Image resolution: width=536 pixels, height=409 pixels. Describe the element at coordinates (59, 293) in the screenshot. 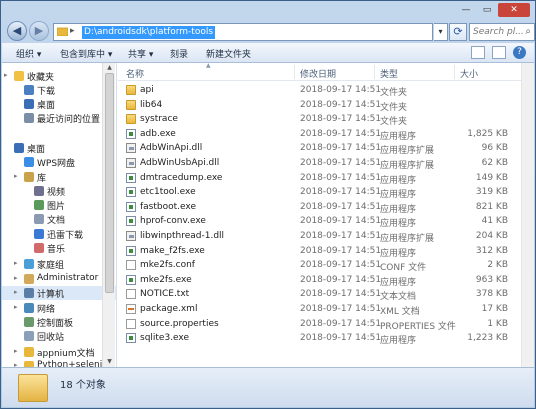

I see `sidebar-item: ▸ 计算机` at that location.